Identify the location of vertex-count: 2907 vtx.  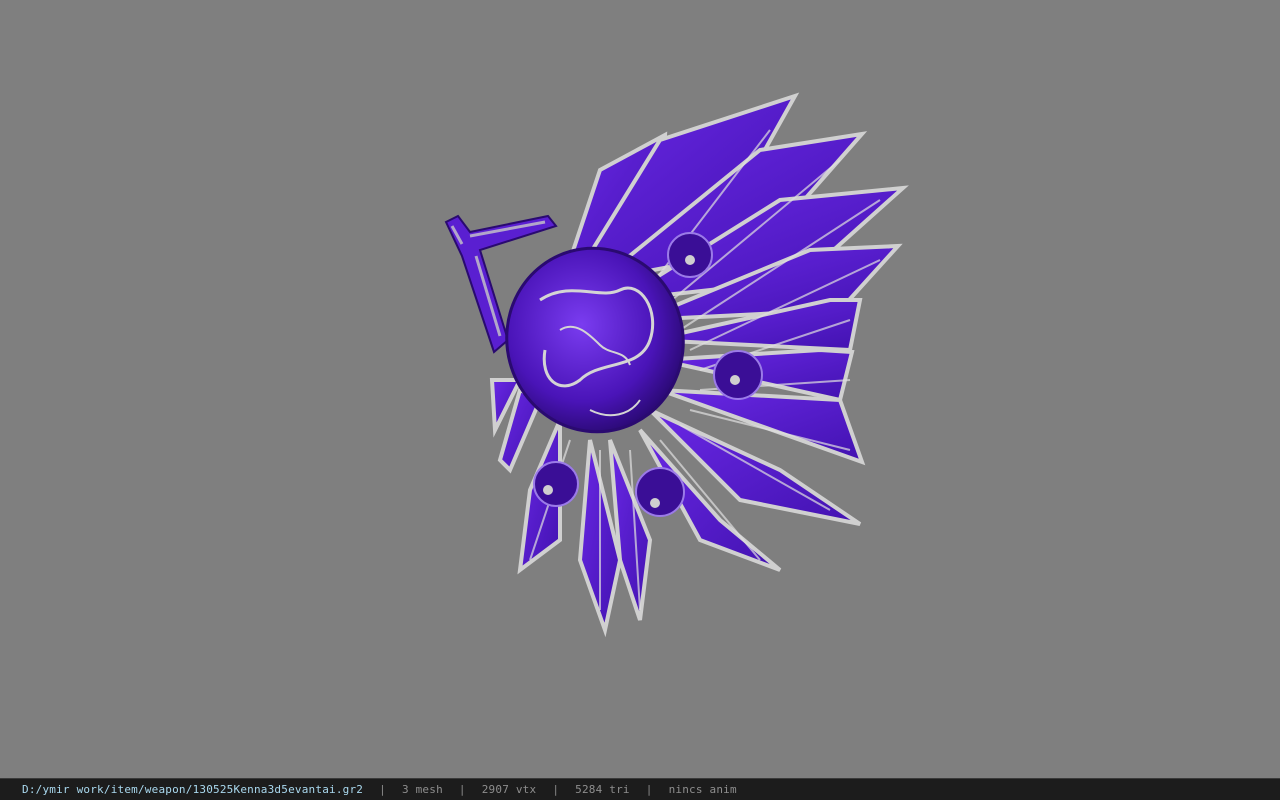
(509, 789).